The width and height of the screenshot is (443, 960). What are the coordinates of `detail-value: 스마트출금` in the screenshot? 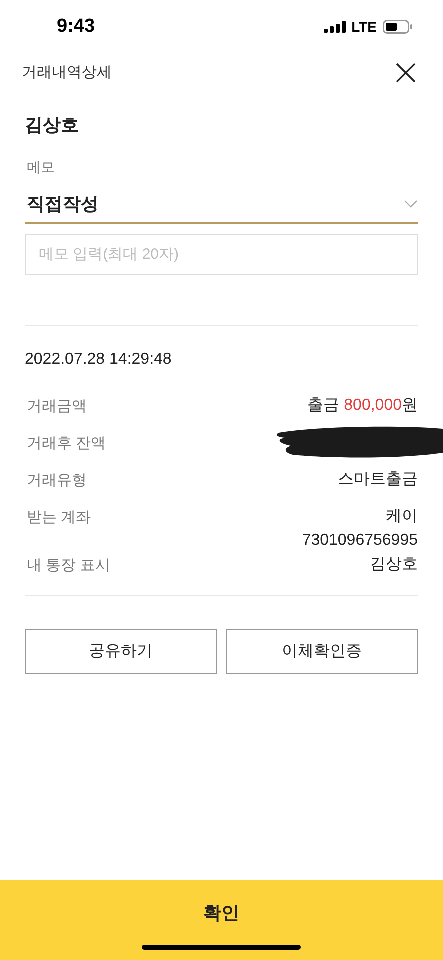 It's located at (378, 480).